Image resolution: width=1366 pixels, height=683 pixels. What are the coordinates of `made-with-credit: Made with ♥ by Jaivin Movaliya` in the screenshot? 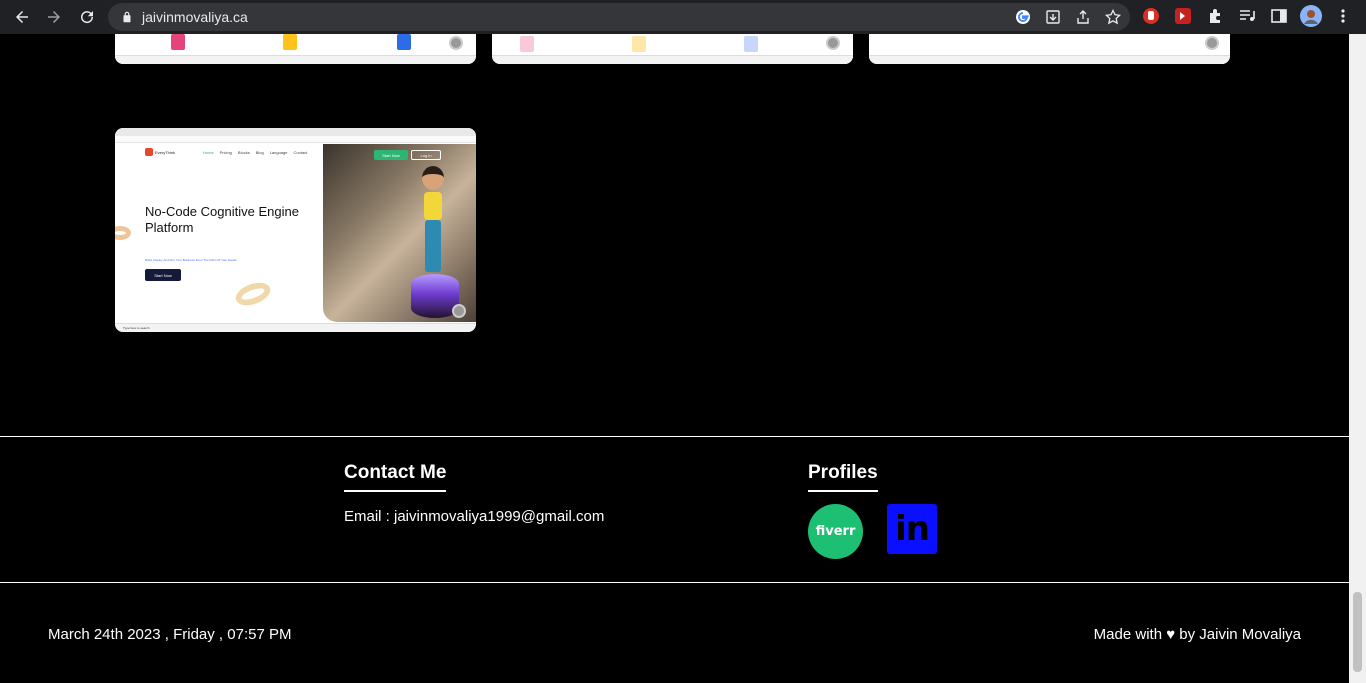 It's located at (1197, 634).